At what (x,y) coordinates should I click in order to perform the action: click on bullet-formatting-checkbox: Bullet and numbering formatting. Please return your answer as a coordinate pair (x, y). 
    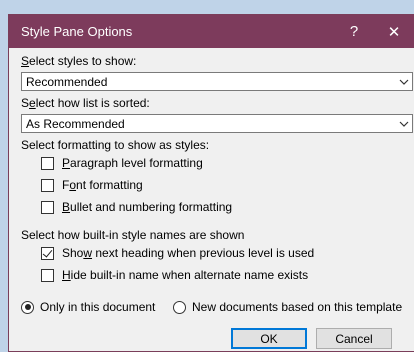
    Looking at the image, I should click on (136, 207).